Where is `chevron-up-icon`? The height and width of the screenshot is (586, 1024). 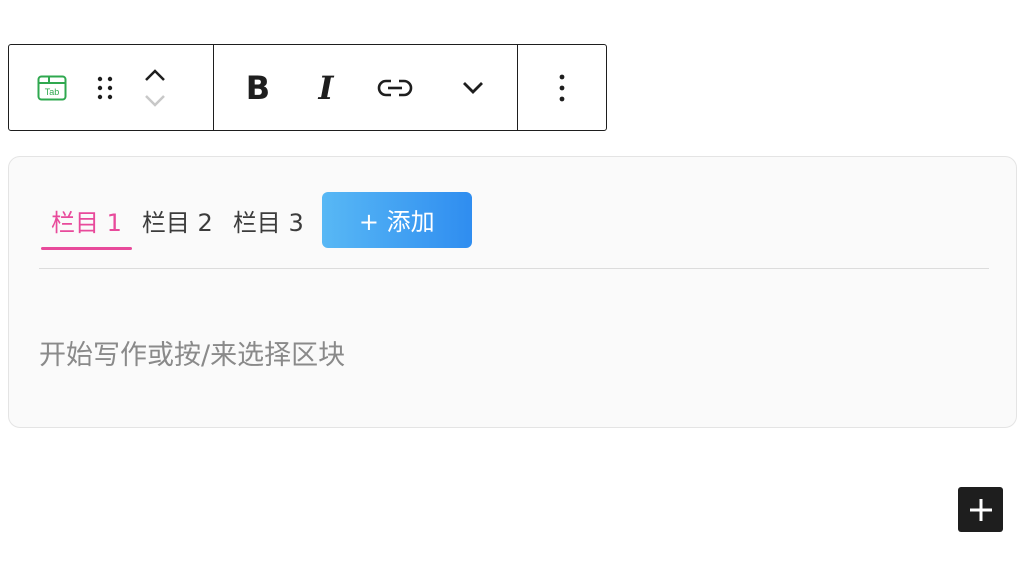 chevron-up-icon is located at coordinates (155, 74).